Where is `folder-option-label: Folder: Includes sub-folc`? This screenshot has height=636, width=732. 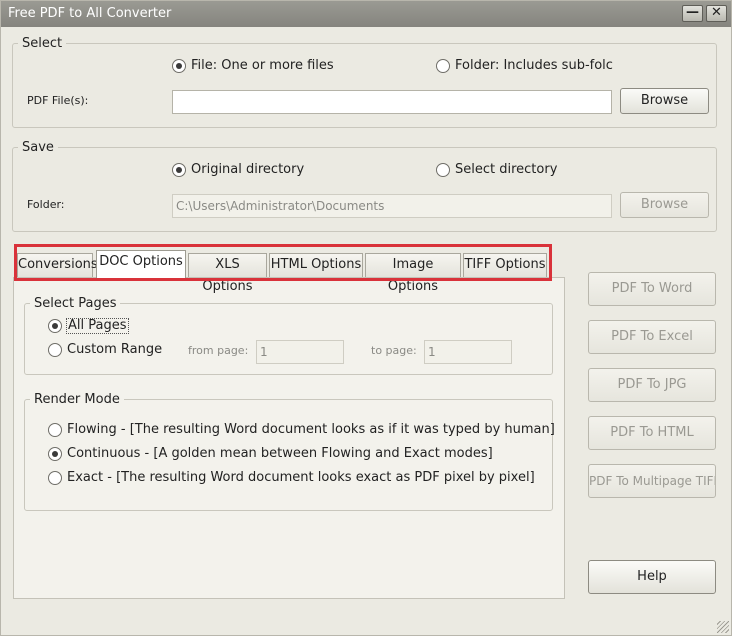
folder-option-label: Folder: Includes sub-folc is located at coordinates (534, 65).